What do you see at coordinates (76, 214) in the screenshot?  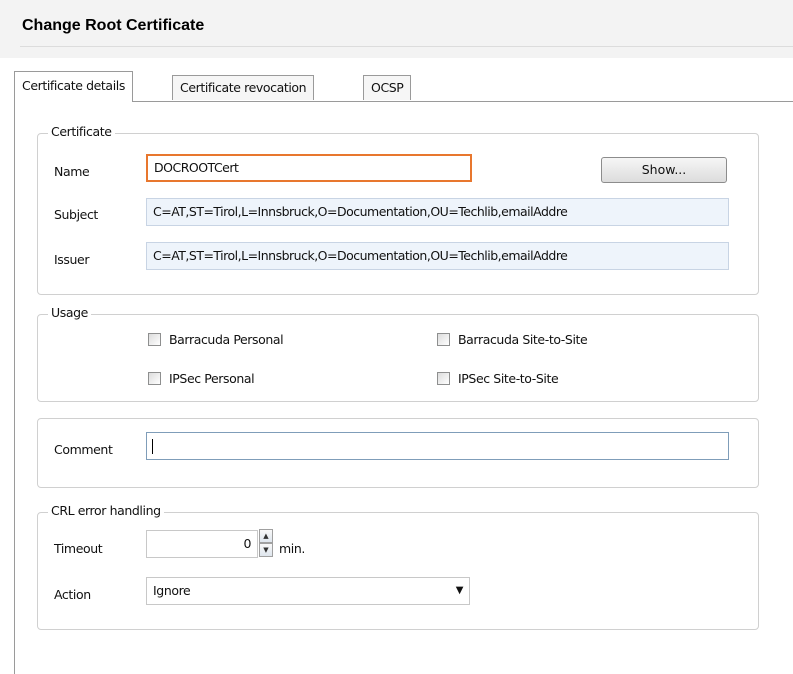 I see `subject-label: Subject` at bounding box center [76, 214].